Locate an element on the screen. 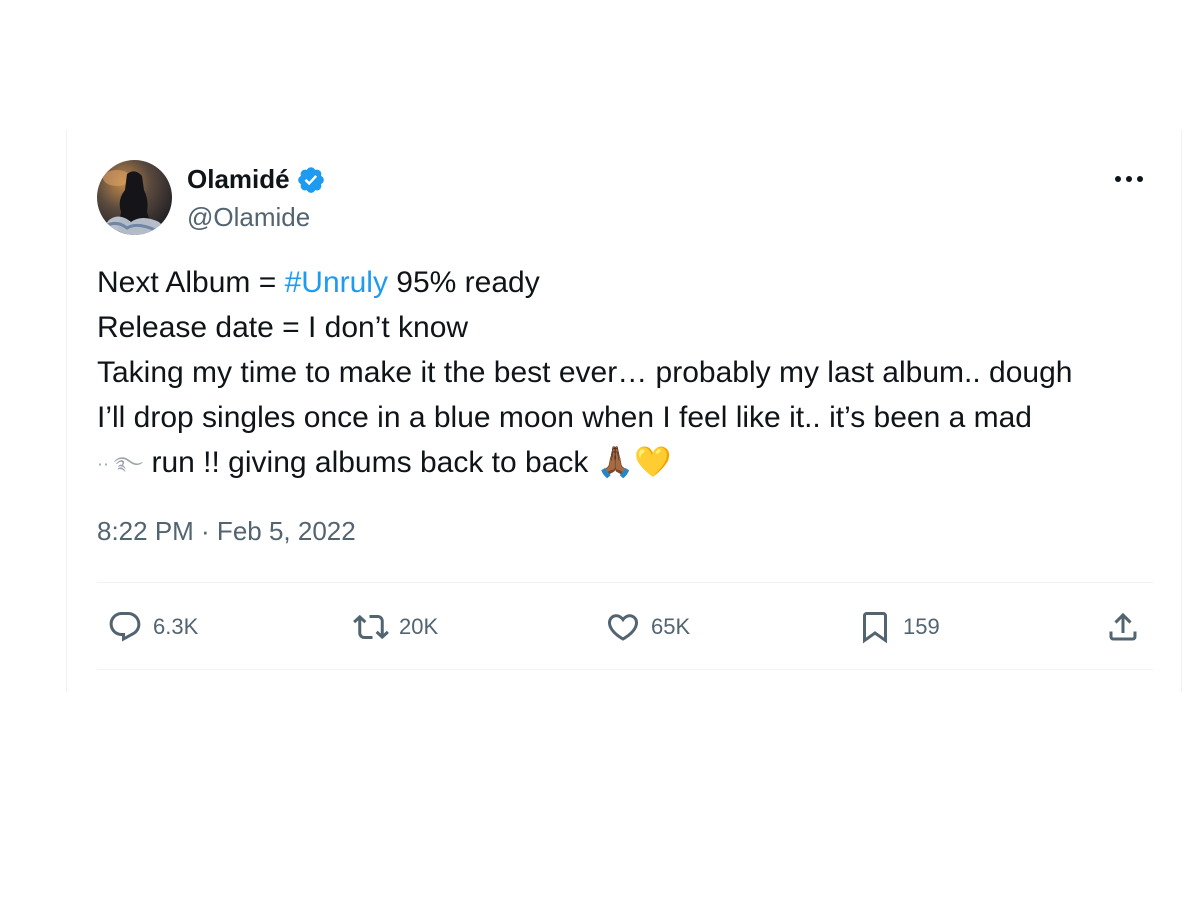  more-icon is located at coordinates (1129, 179).